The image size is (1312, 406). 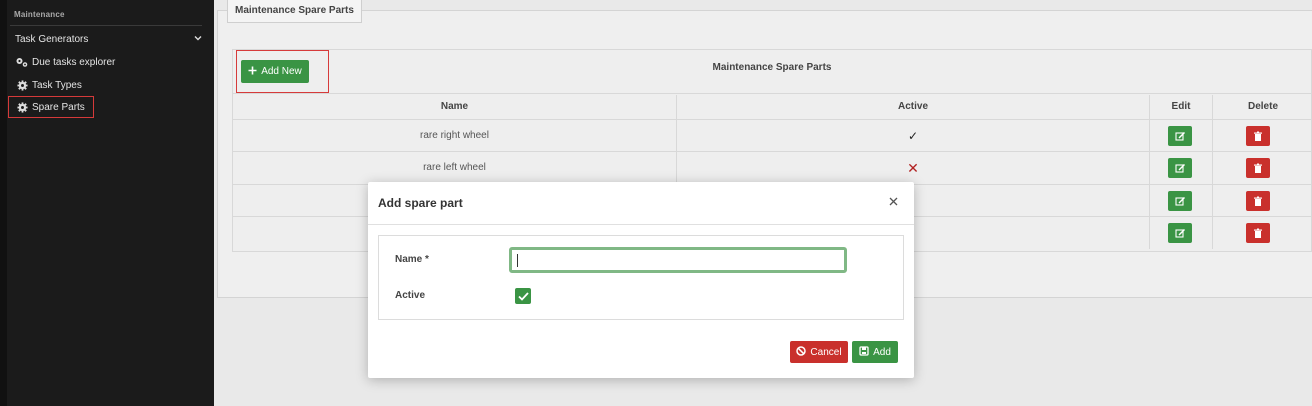 I want to click on add-new-label: Add New, so click(x=281, y=71).